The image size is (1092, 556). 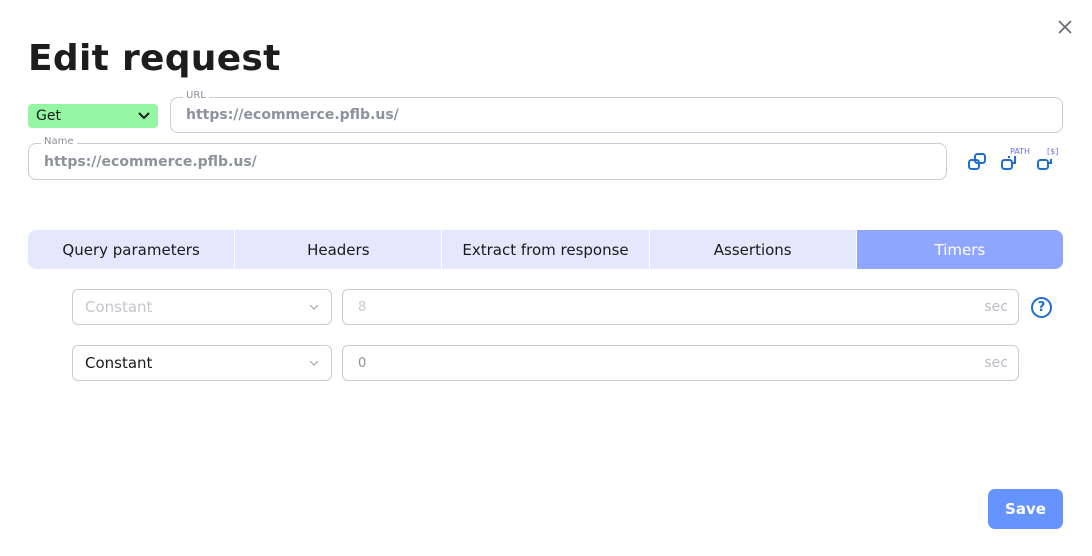 What do you see at coordinates (1041, 307) in the screenshot?
I see `help-icon: ?` at bounding box center [1041, 307].